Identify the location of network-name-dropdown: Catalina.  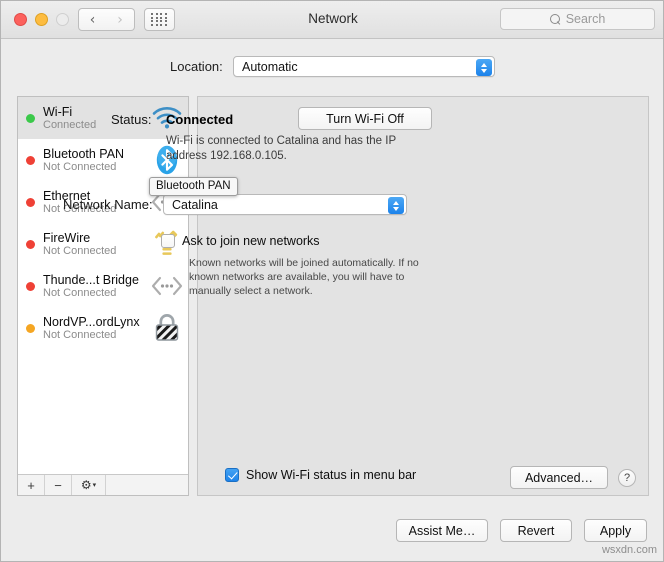
(285, 204).